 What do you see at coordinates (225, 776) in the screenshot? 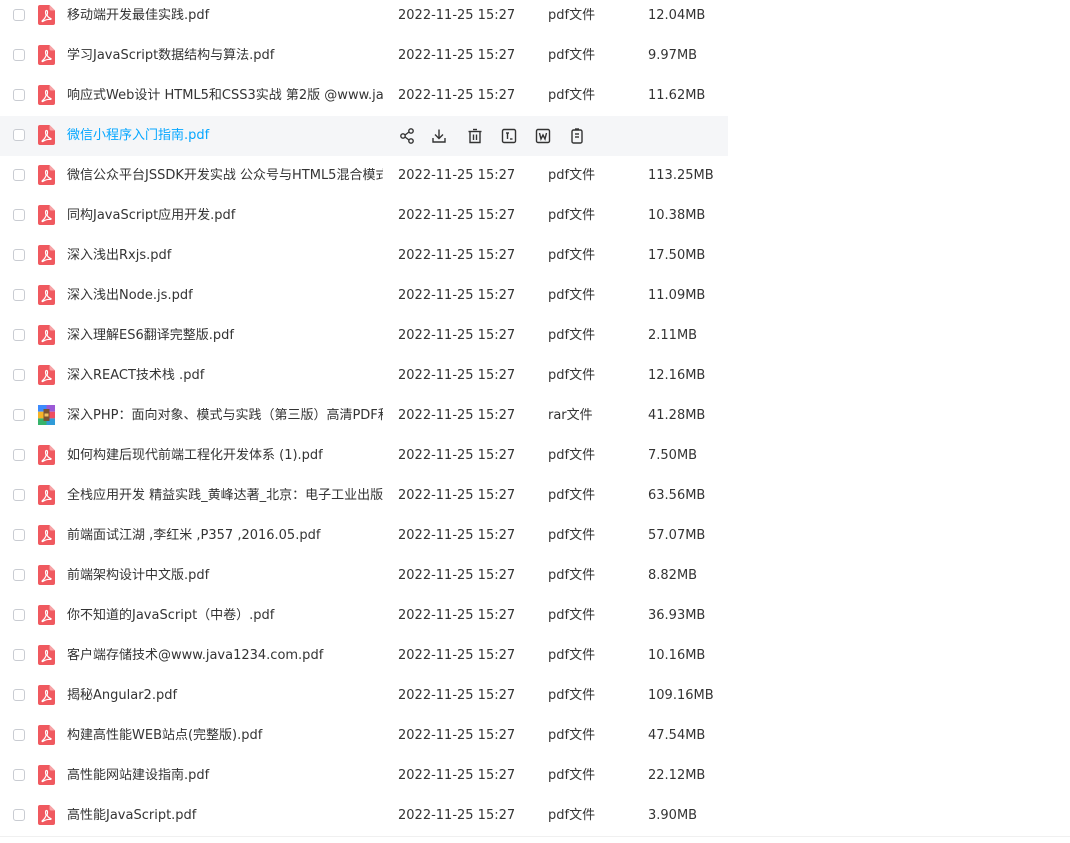
I see `file-name: 高性能网站建设指南.pdf` at bounding box center [225, 776].